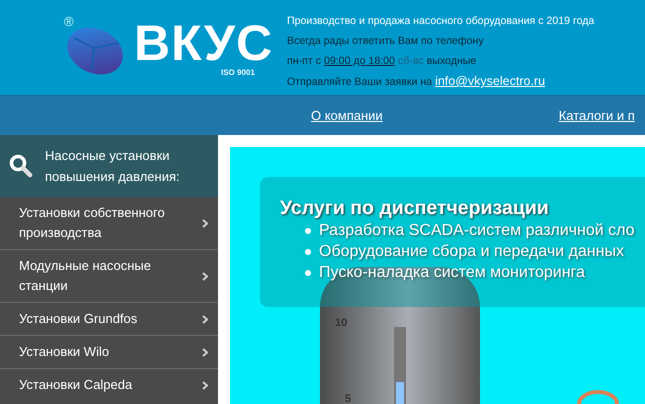  What do you see at coordinates (304, 61) in the screenshot?
I see `hours-text: пн-пт с` at bounding box center [304, 61].